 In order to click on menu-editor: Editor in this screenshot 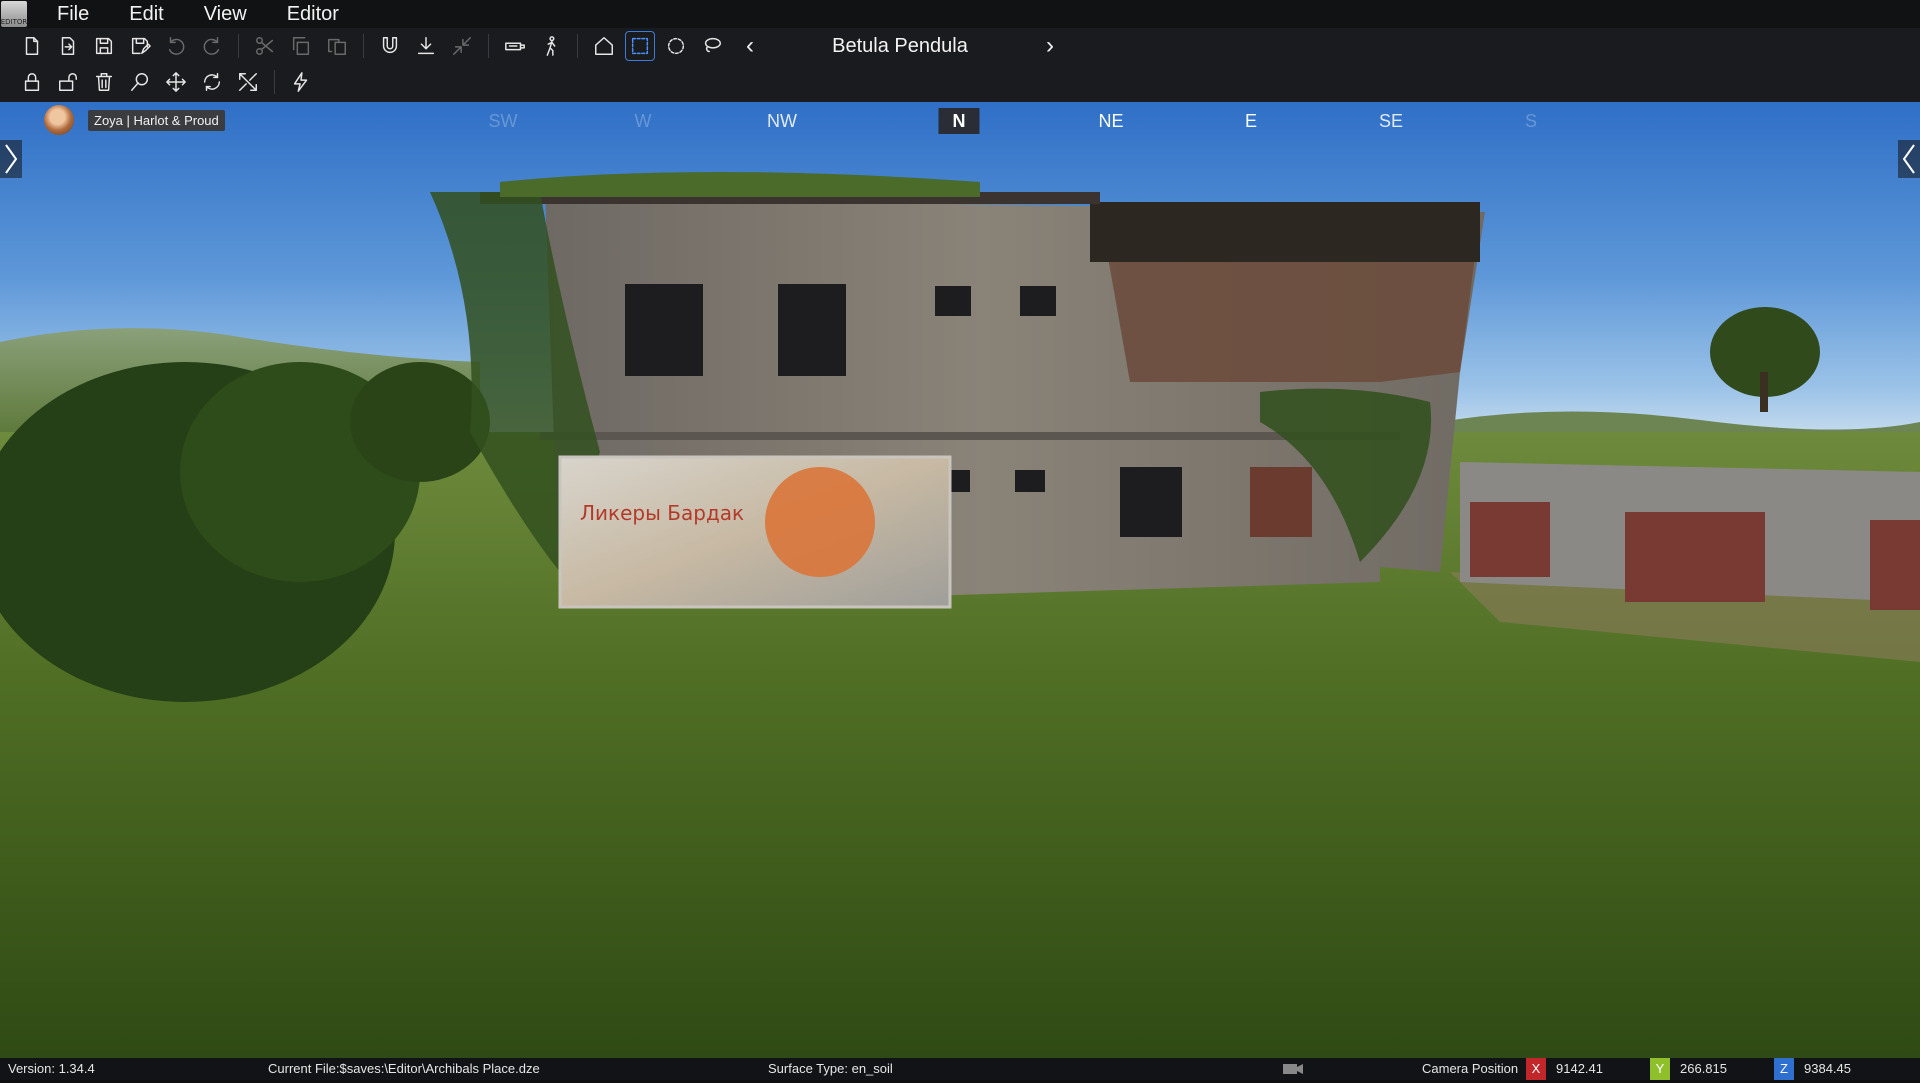, I will do `click(315, 14)`.